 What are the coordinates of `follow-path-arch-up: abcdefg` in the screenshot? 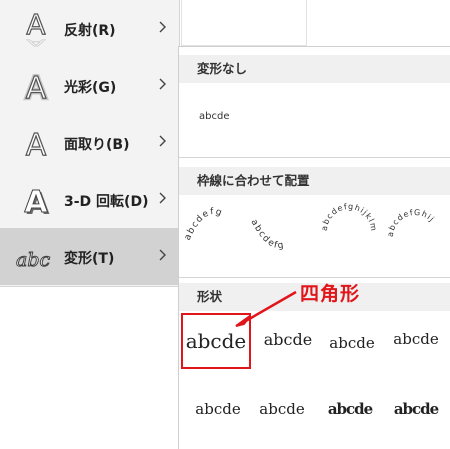 It's located at (213, 227).